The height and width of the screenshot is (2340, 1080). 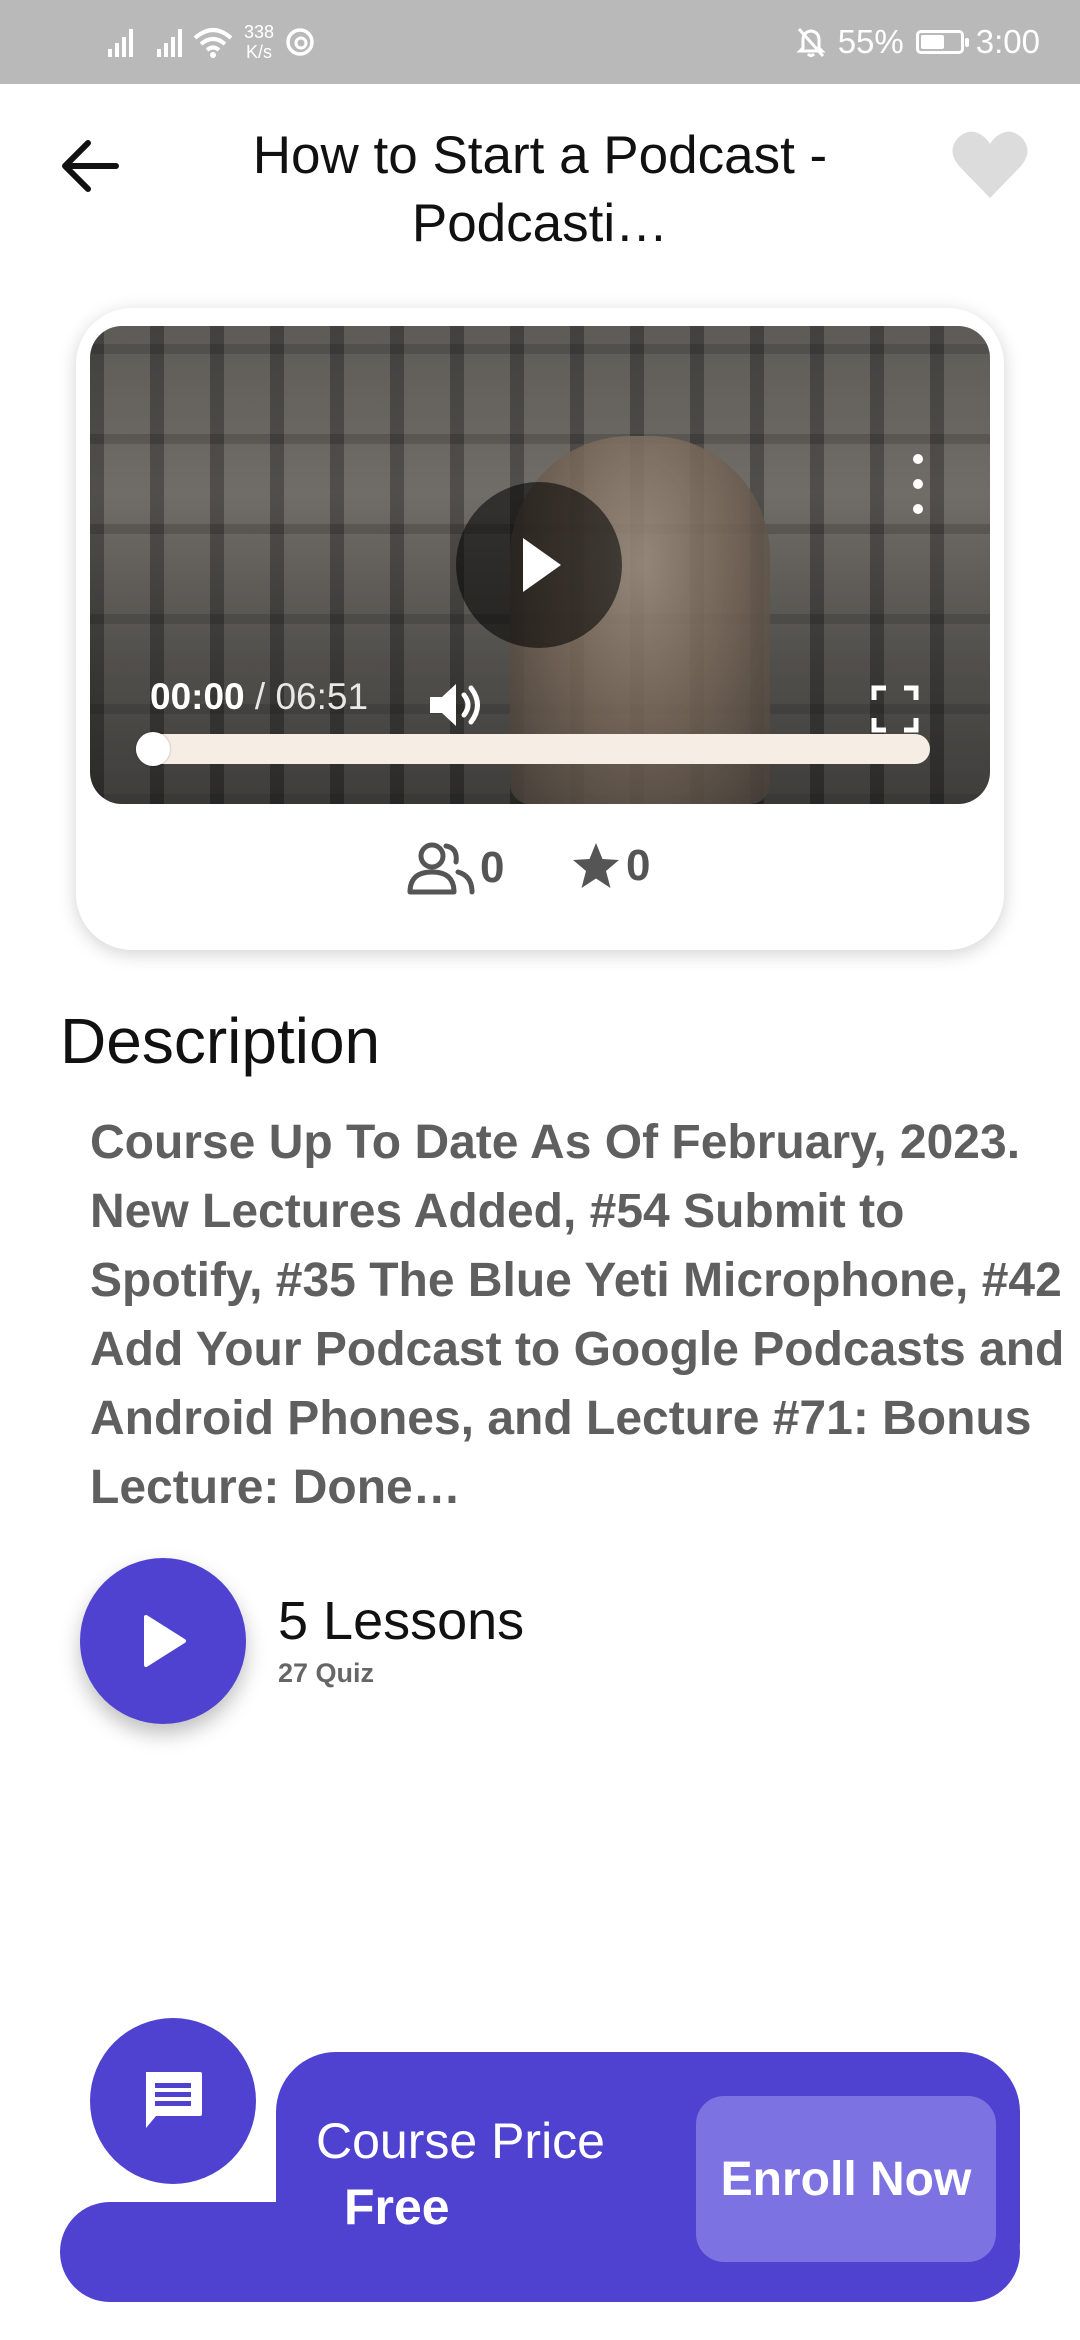 I want to click on course-stats: 0 0, so click(x=540, y=873).